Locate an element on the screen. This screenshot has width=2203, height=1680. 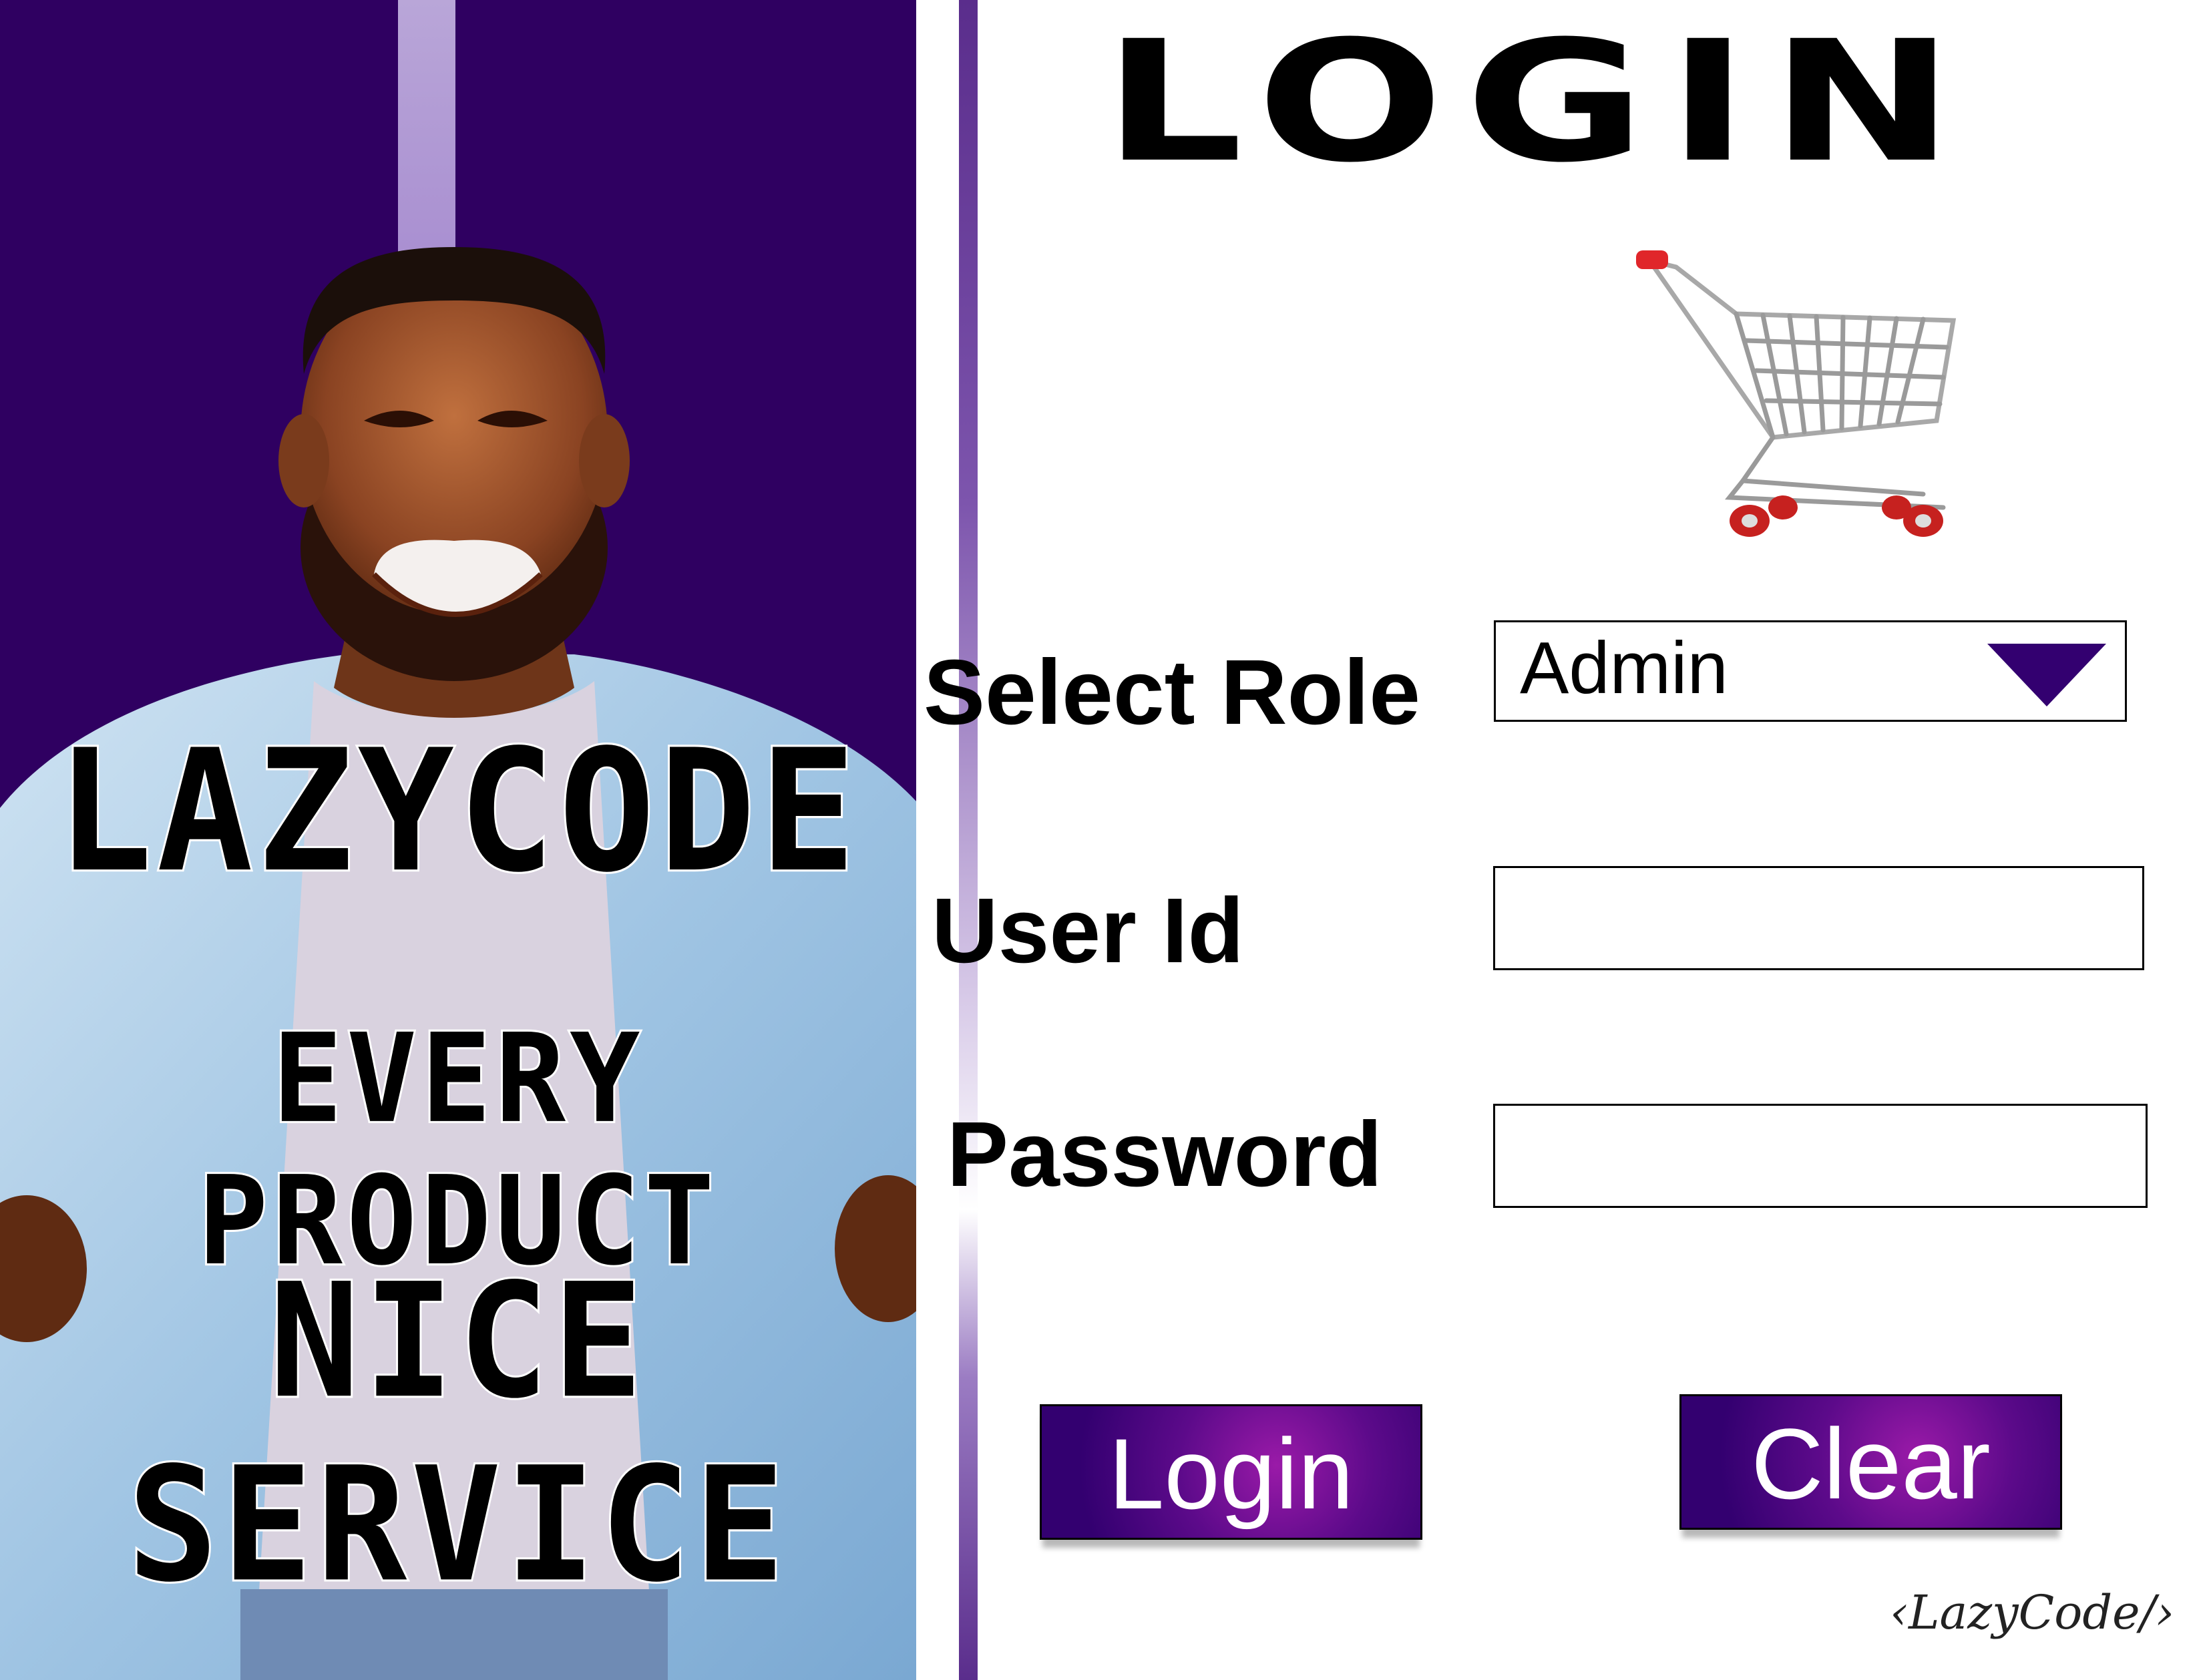
login-button: Login is located at coordinates (1231, 1472).